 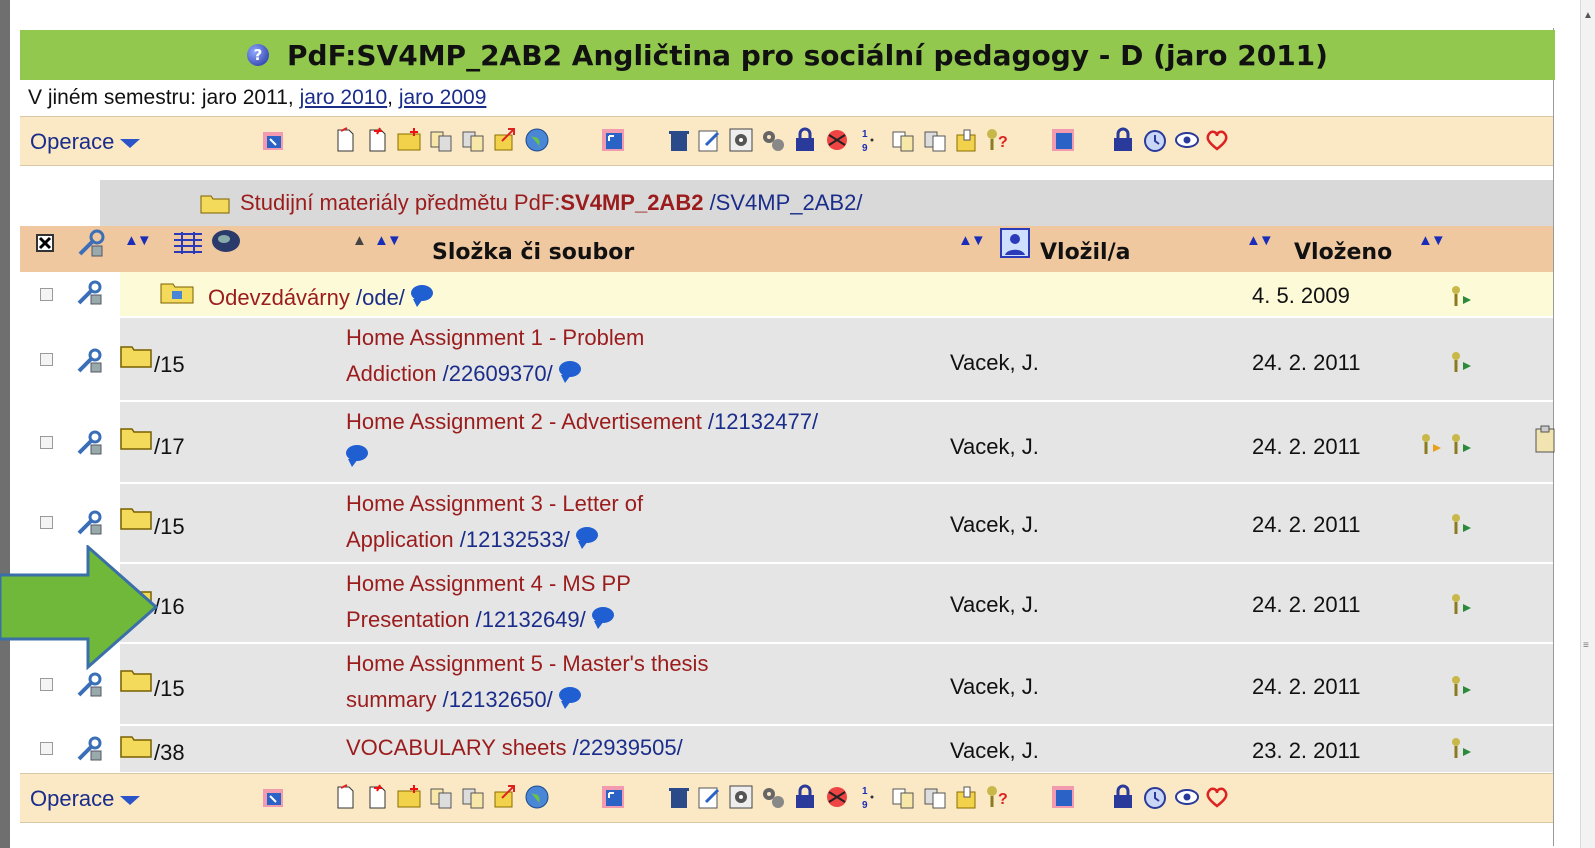 I want to click on folder-link: Odevzdávárny /ode/, so click(x=320, y=298).